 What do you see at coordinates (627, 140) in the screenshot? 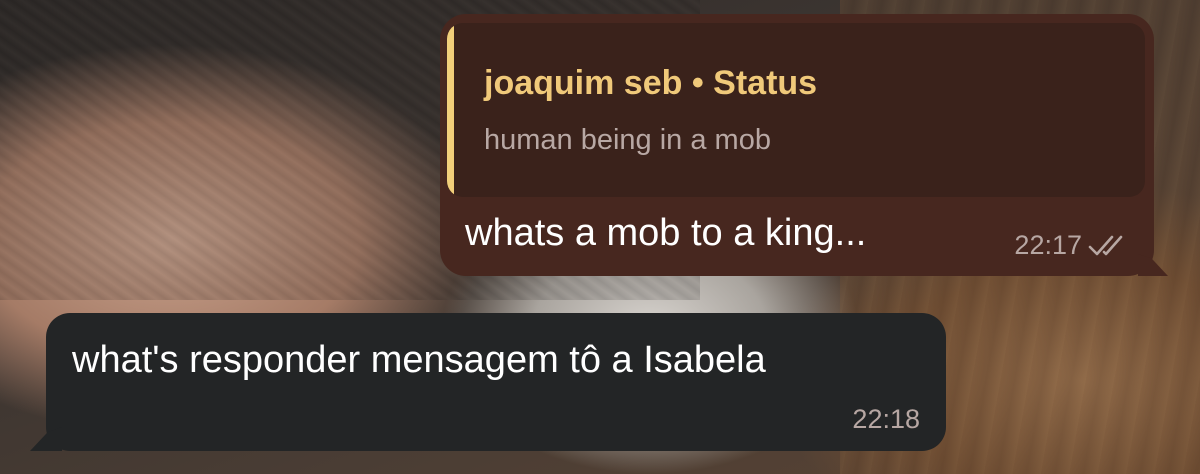
I see `quote-text: human being in a mob` at bounding box center [627, 140].